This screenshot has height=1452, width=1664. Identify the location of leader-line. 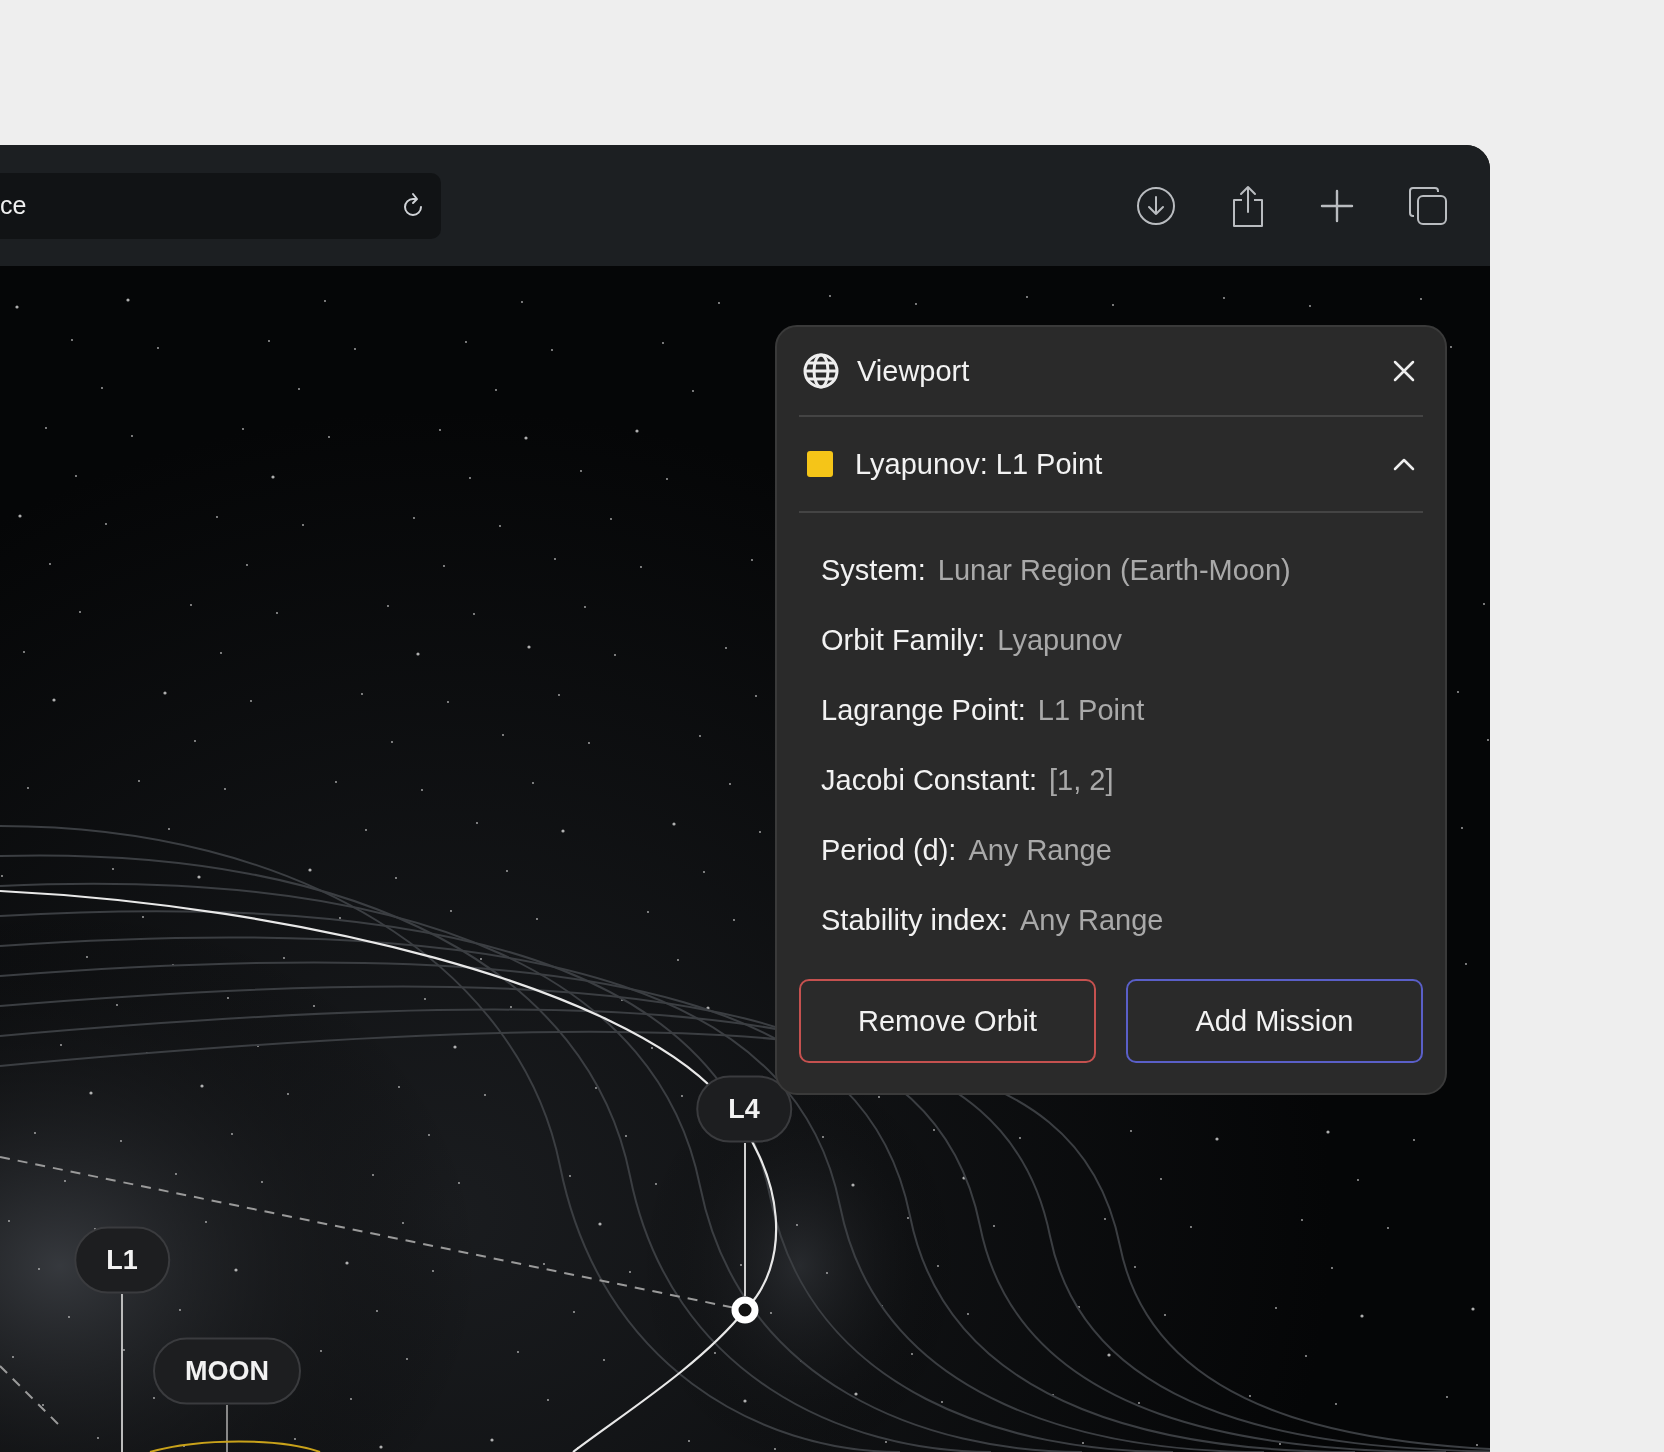
(227, 1428).